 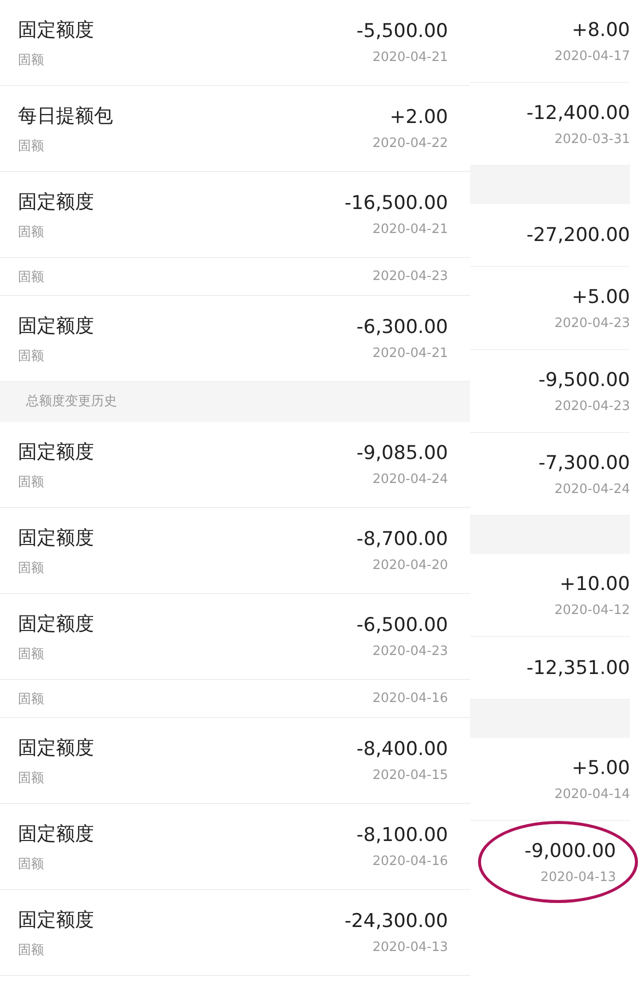 I want to click on section-header: 总额度变更历史, so click(x=235, y=402).